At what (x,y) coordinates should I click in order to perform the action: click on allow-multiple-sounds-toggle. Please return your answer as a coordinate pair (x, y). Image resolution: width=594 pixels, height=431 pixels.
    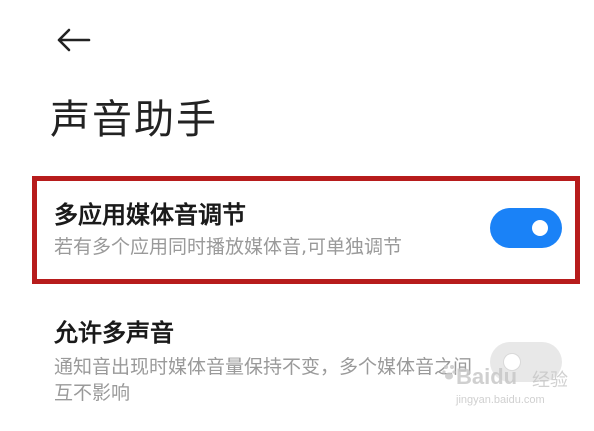
    Looking at the image, I should click on (526, 362).